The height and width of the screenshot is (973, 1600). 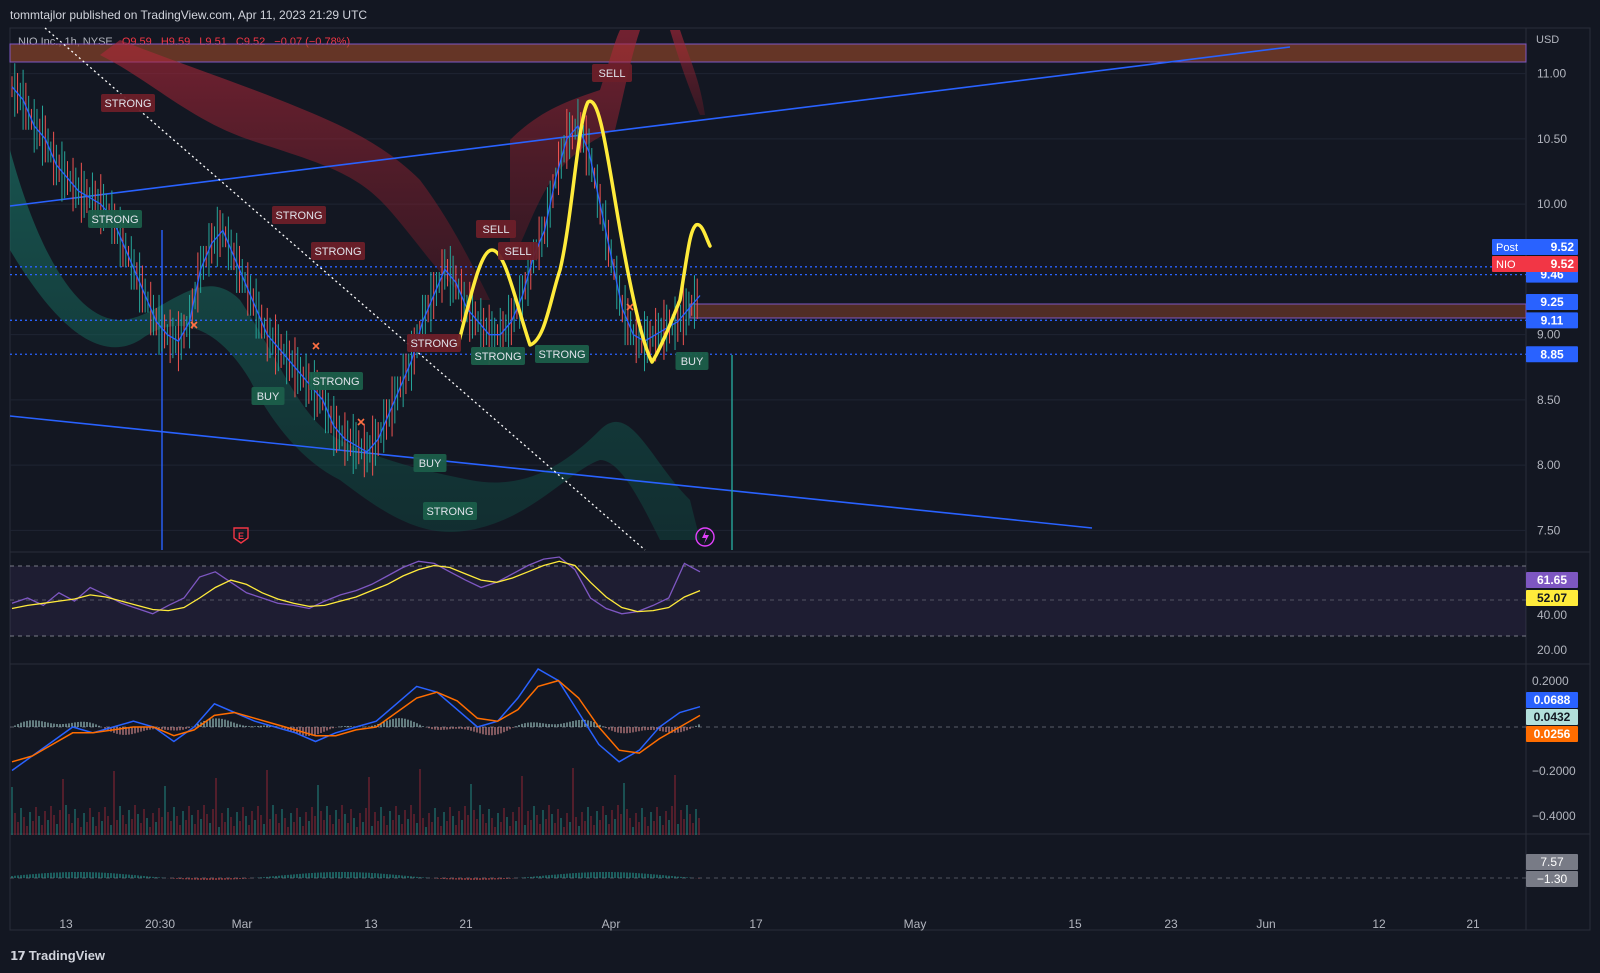 What do you see at coordinates (1554, 816) in the screenshot?
I see `macd-tick-label: −0.4000` at bounding box center [1554, 816].